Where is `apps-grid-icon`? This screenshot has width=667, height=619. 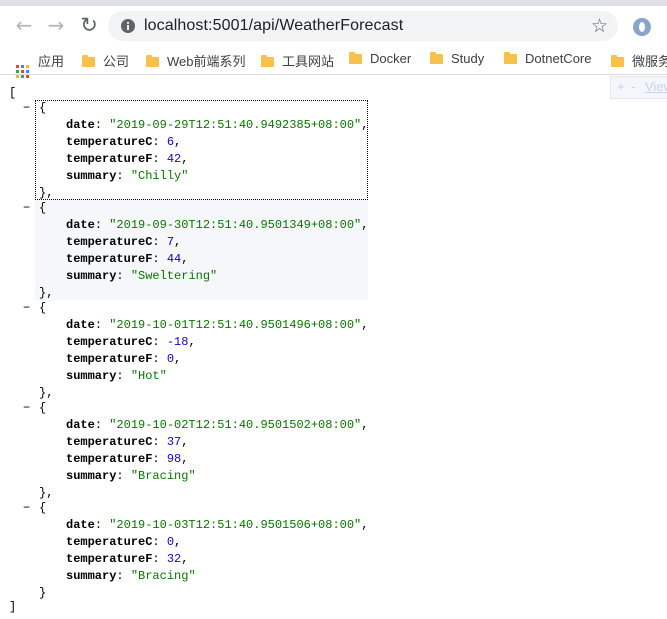
apps-grid-icon is located at coordinates (22, 71).